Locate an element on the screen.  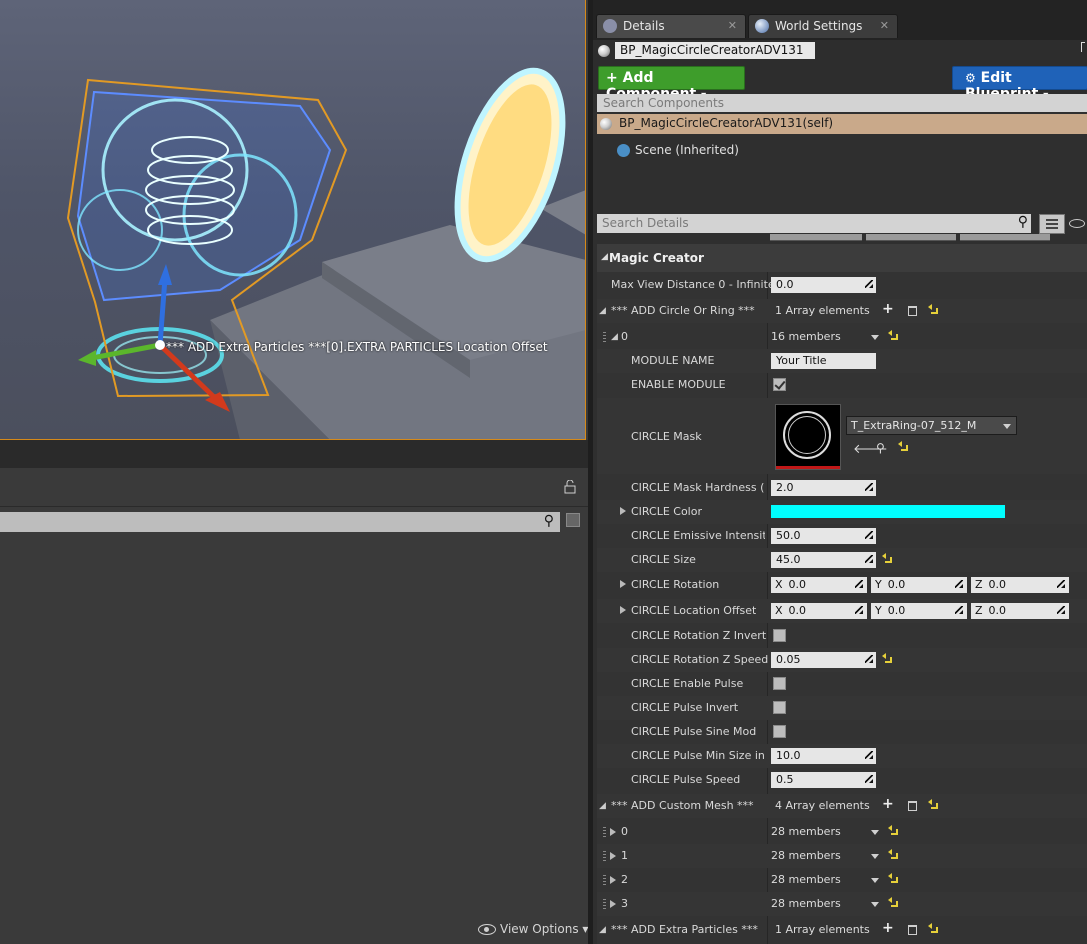
enable-module-checkbox is located at coordinates (779, 384).